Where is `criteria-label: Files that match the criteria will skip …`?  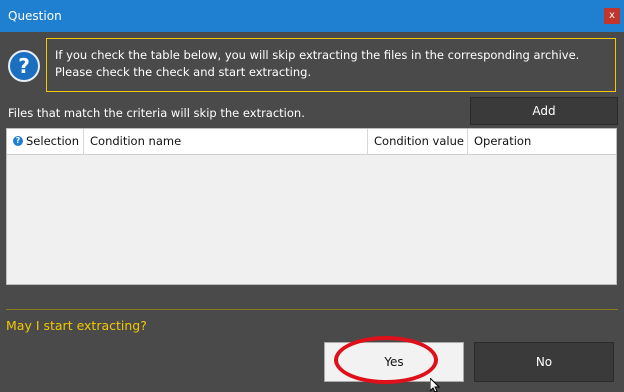
criteria-label: Files that match the criteria will skip … is located at coordinates (156, 113).